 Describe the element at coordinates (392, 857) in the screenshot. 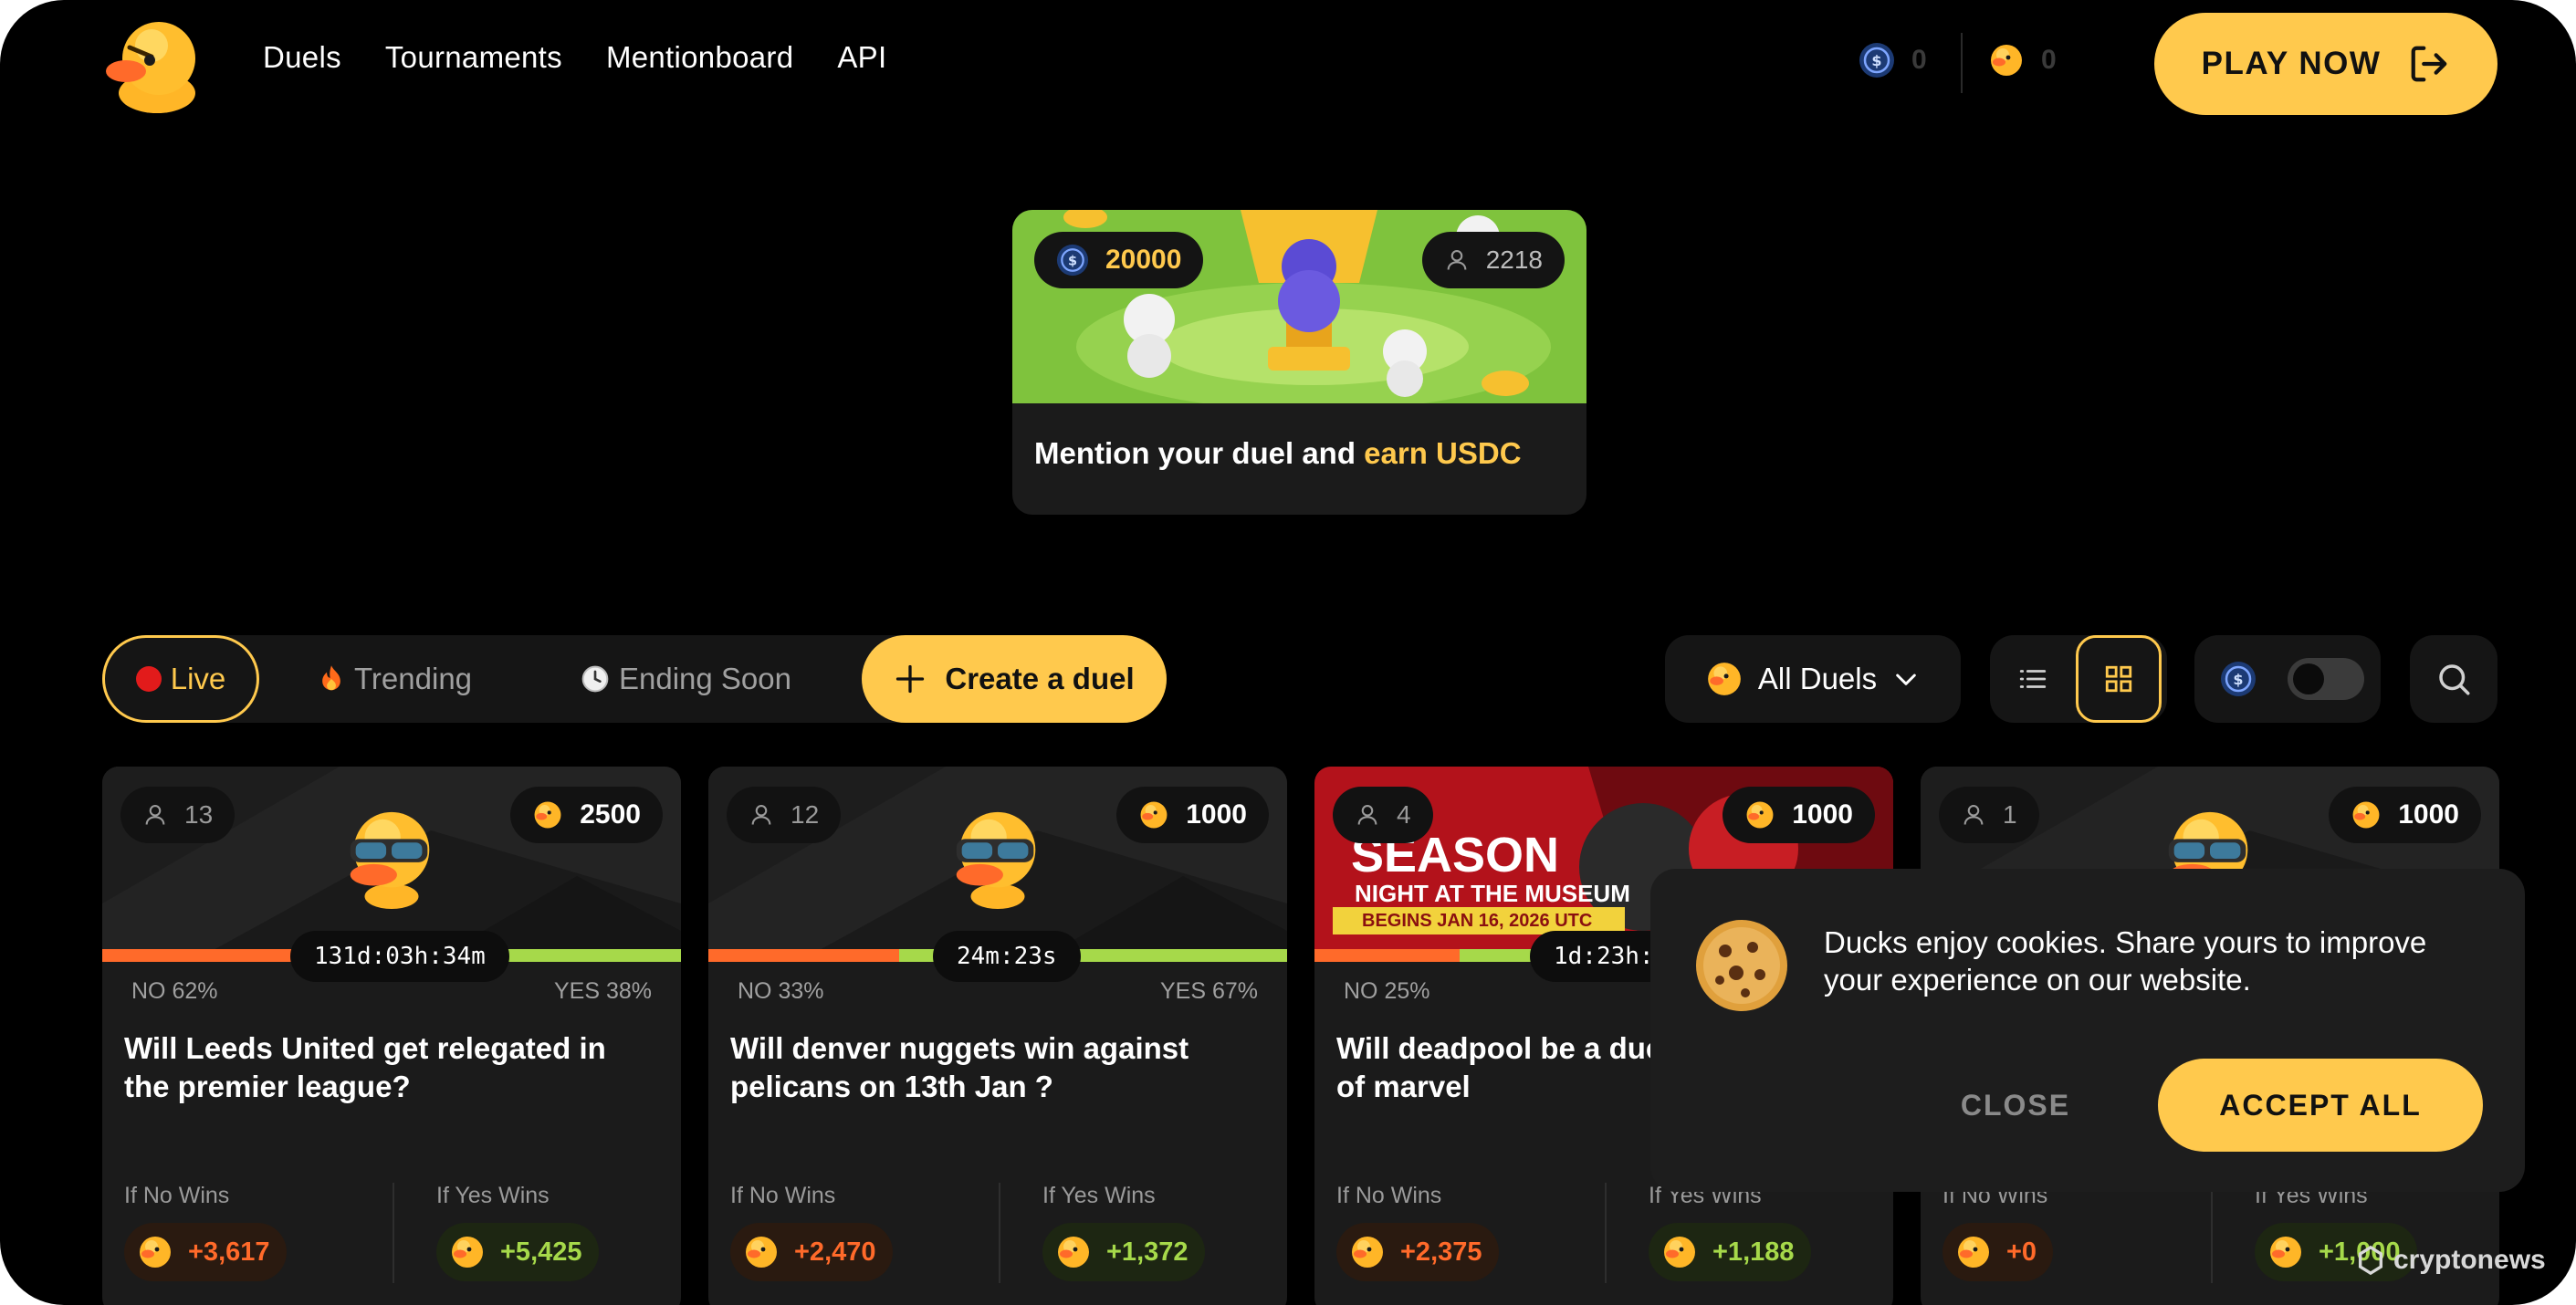

I see `duck-avatar-icon` at that location.